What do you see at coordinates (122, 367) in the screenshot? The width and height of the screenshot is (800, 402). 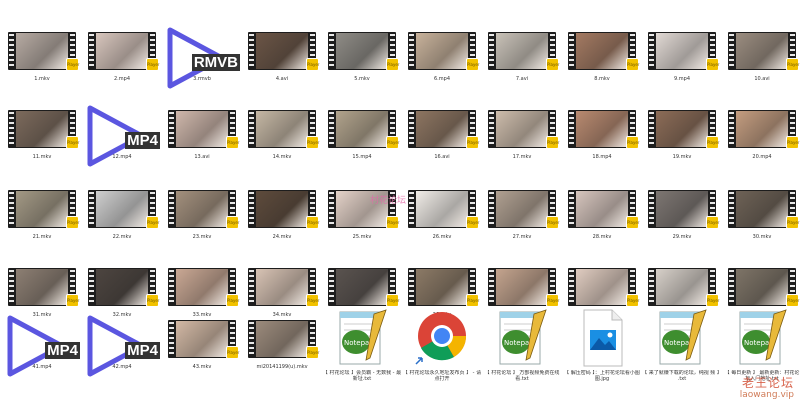 I see `file-name: 42.mp4` at bounding box center [122, 367].